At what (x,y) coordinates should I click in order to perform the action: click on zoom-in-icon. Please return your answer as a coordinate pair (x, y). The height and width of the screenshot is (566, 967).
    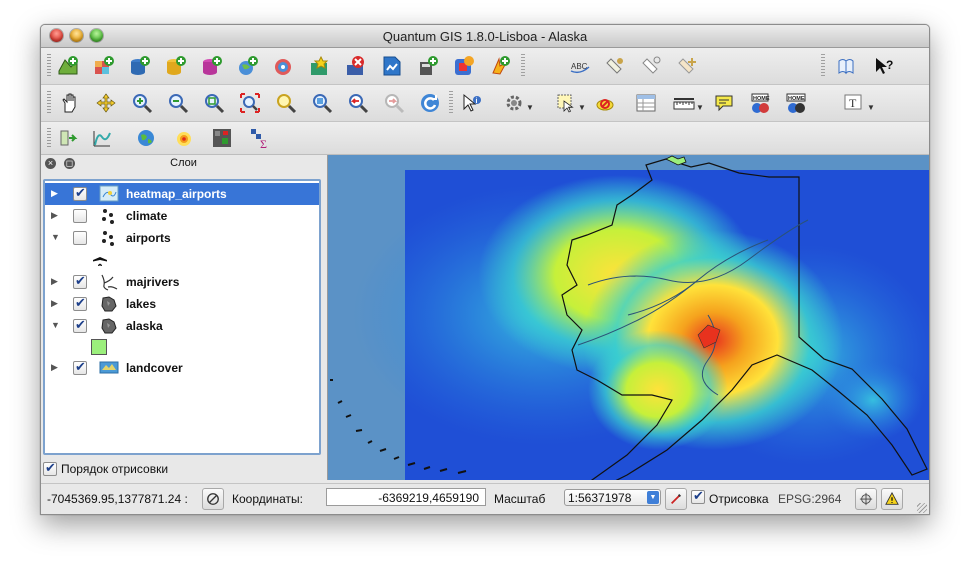
    Looking at the image, I should click on (142, 103).